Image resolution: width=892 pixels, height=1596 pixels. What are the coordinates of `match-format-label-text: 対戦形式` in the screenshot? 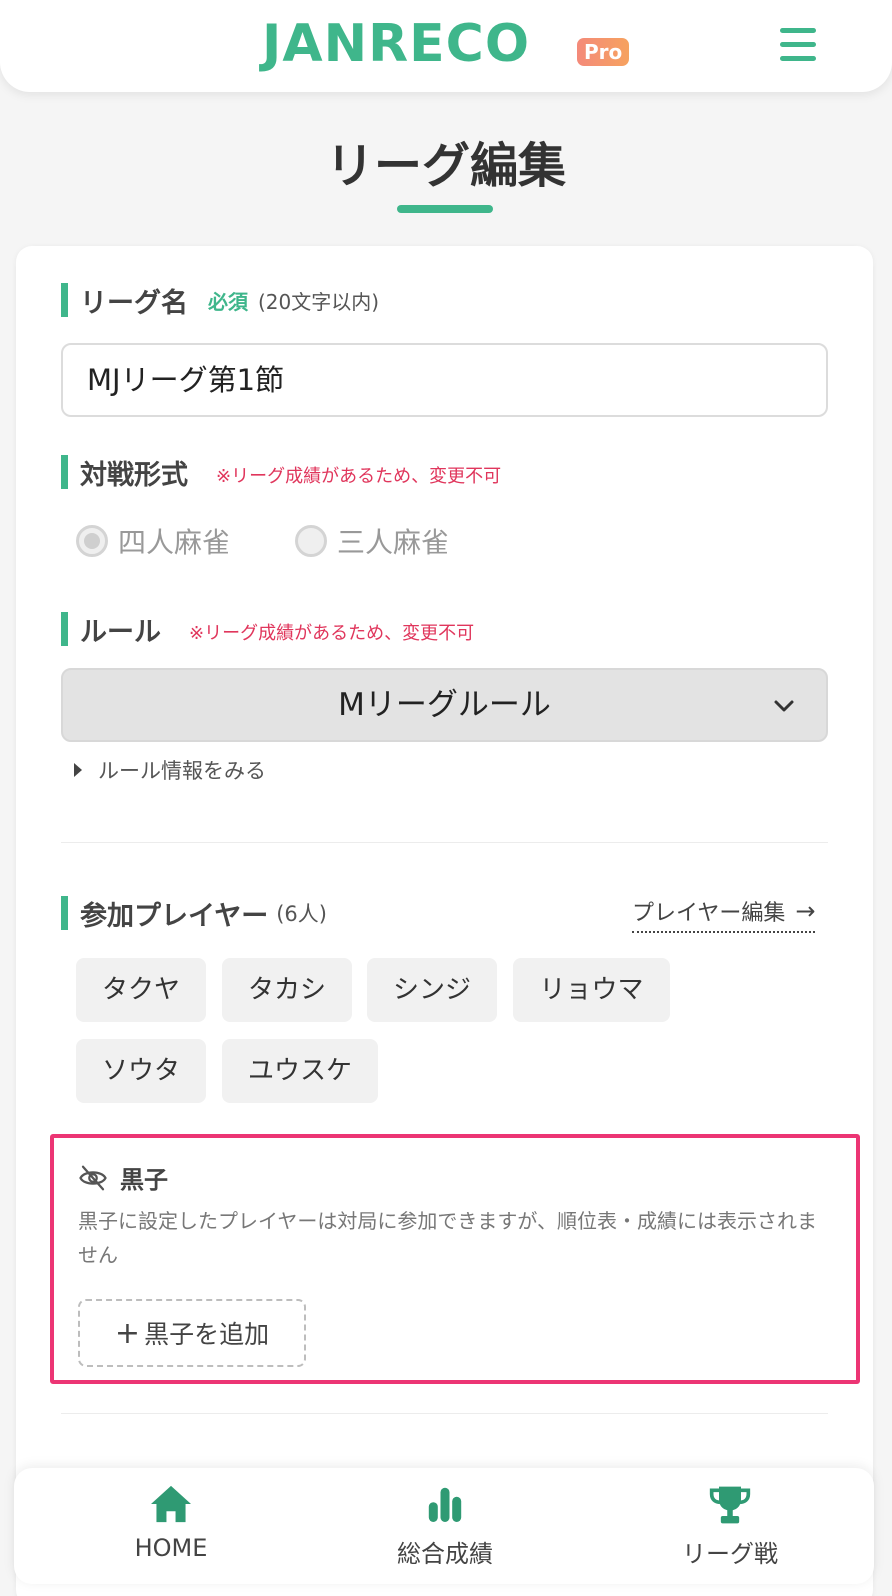 It's located at (134, 475).